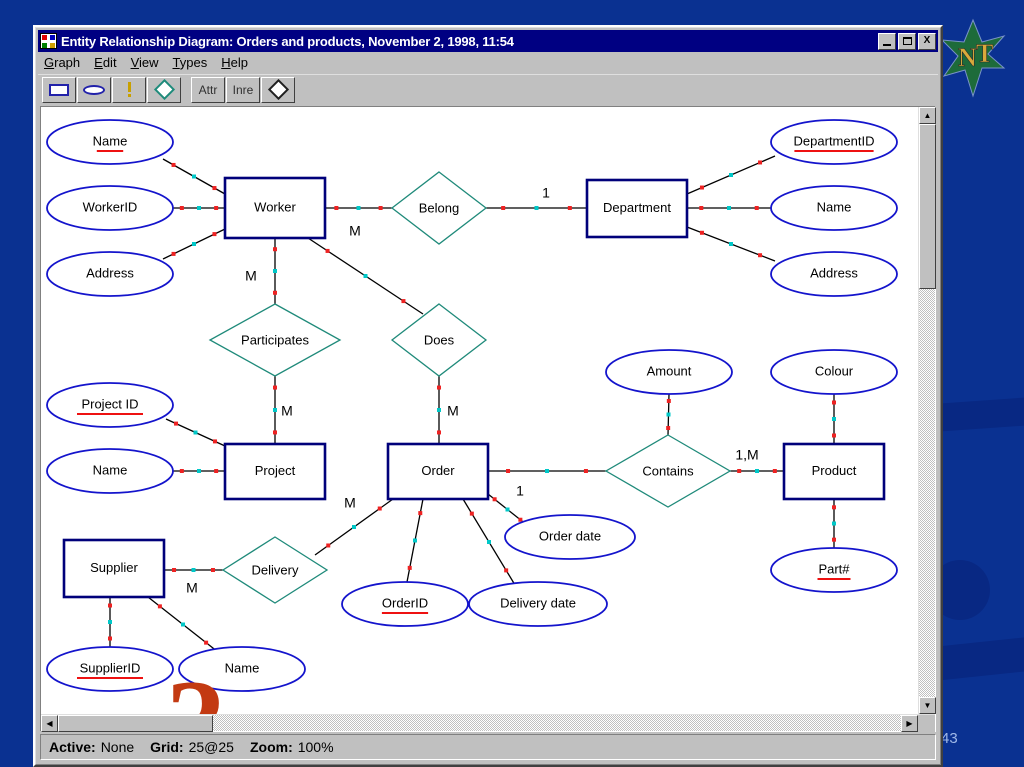 The width and height of the screenshot is (1024, 767). I want to click on er-attribute-part-number: Part#, so click(834, 570).